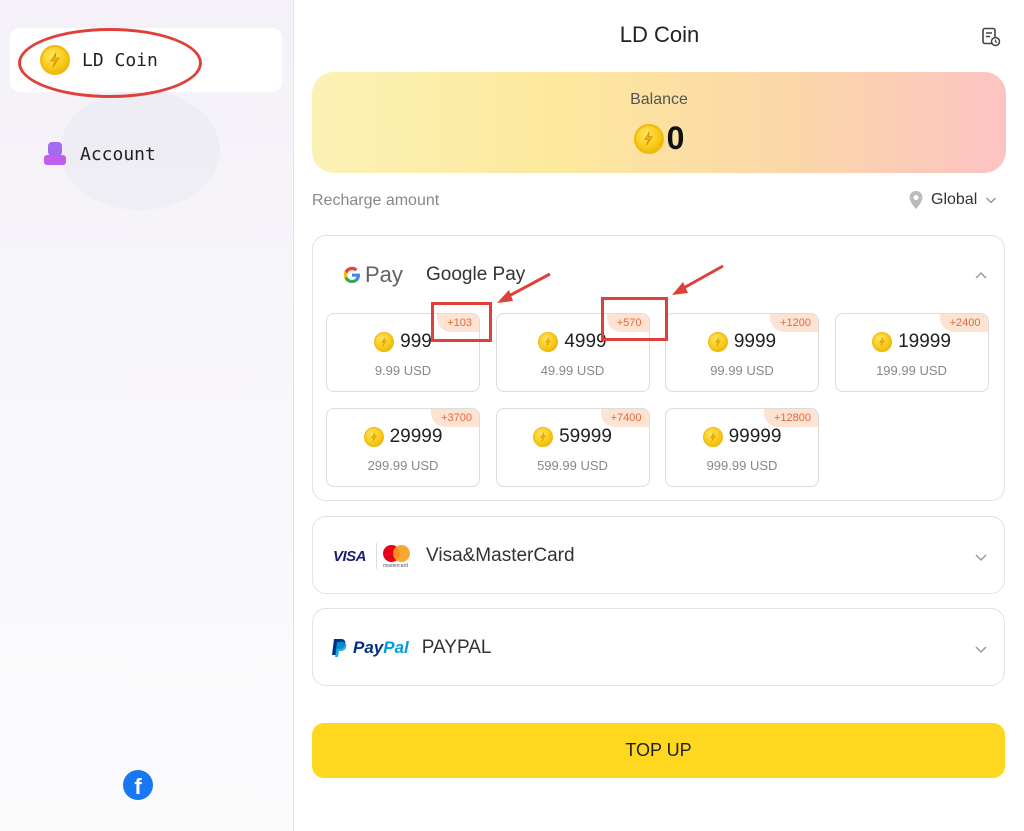 This screenshot has height=831, width=1024. I want to click on payment-method-visa-mastercard: VISA mastercard Visa&MasterCard, so click(658, 555).